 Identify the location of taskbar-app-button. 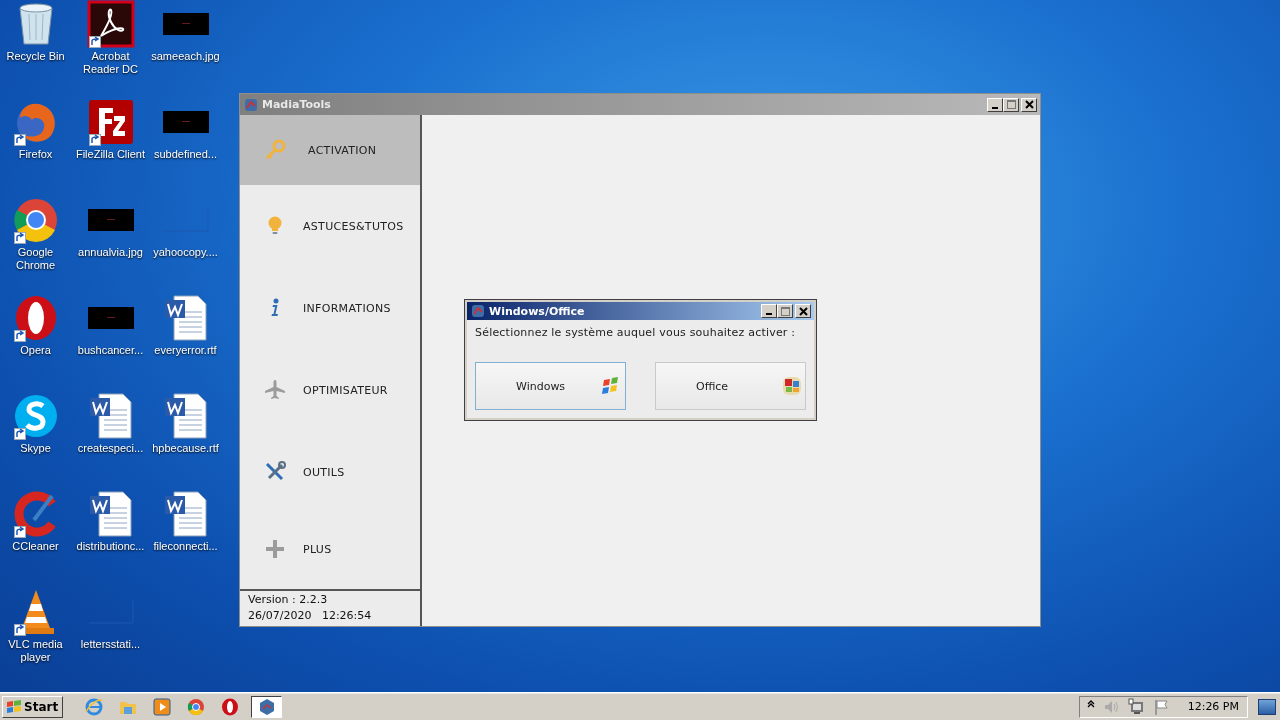
(267, 706).